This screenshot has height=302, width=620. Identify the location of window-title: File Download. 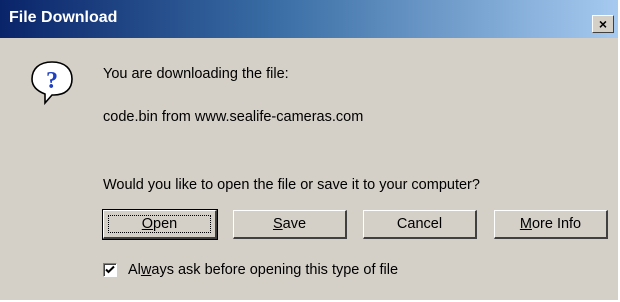
(63, 17).